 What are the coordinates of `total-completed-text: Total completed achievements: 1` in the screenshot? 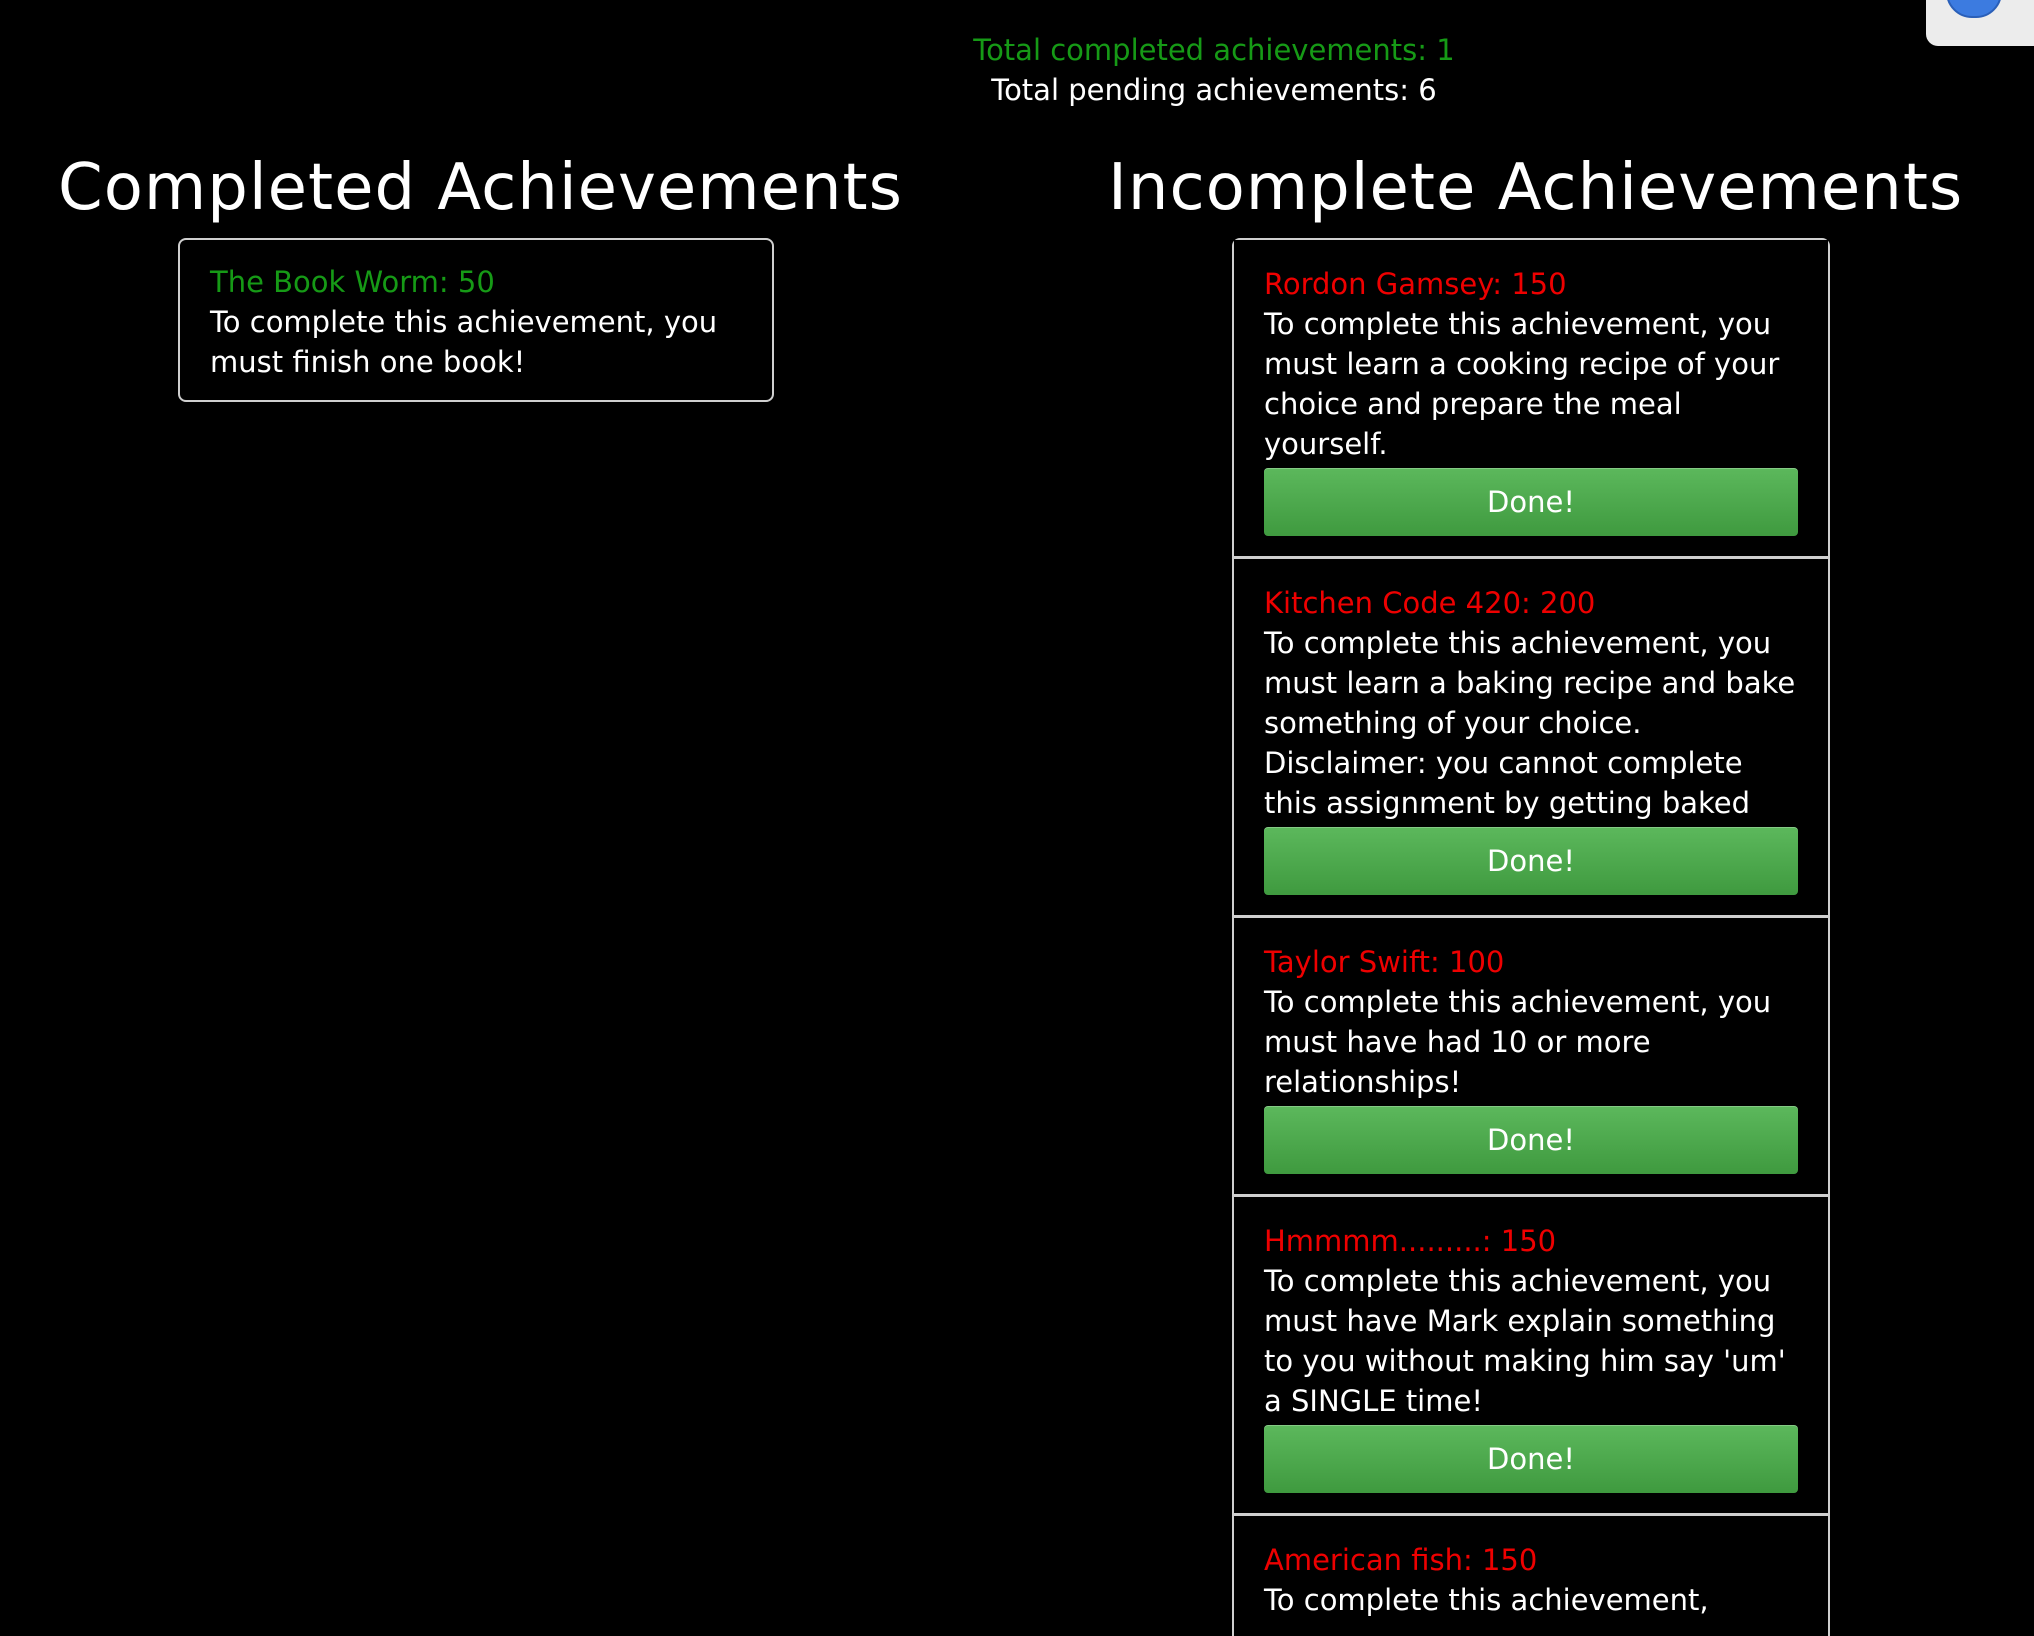 It's located at (1214, 50).